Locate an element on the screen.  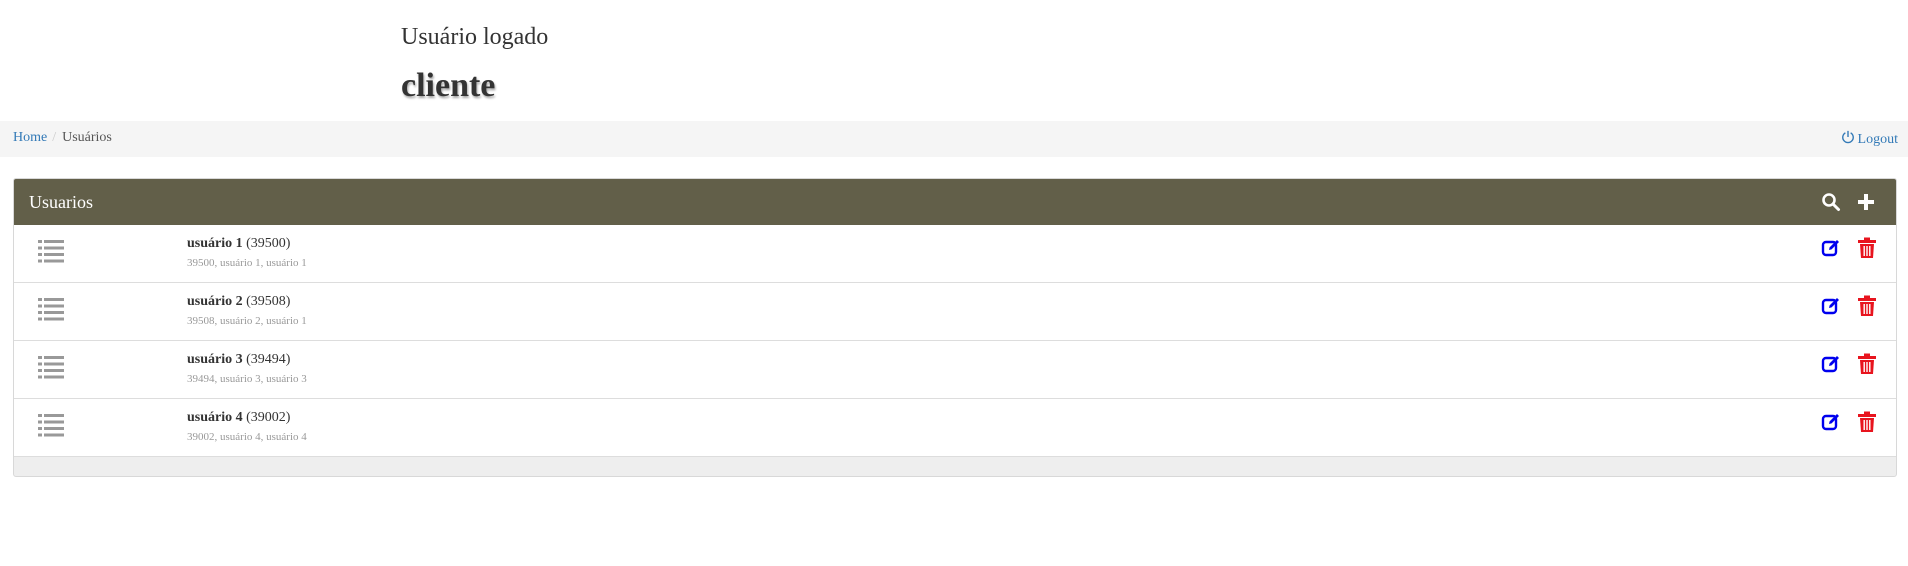
search-button is located at coordinates (1831, 202).